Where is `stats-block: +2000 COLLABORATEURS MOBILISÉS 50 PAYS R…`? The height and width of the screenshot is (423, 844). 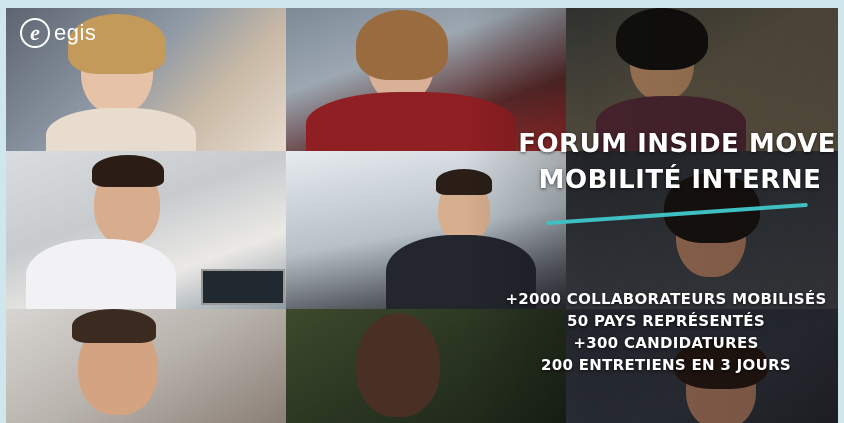 stats-block: +2000 COLLABORATEURS MOBILISÉS 50 PAYS R… is located at coordinates (662, 332).